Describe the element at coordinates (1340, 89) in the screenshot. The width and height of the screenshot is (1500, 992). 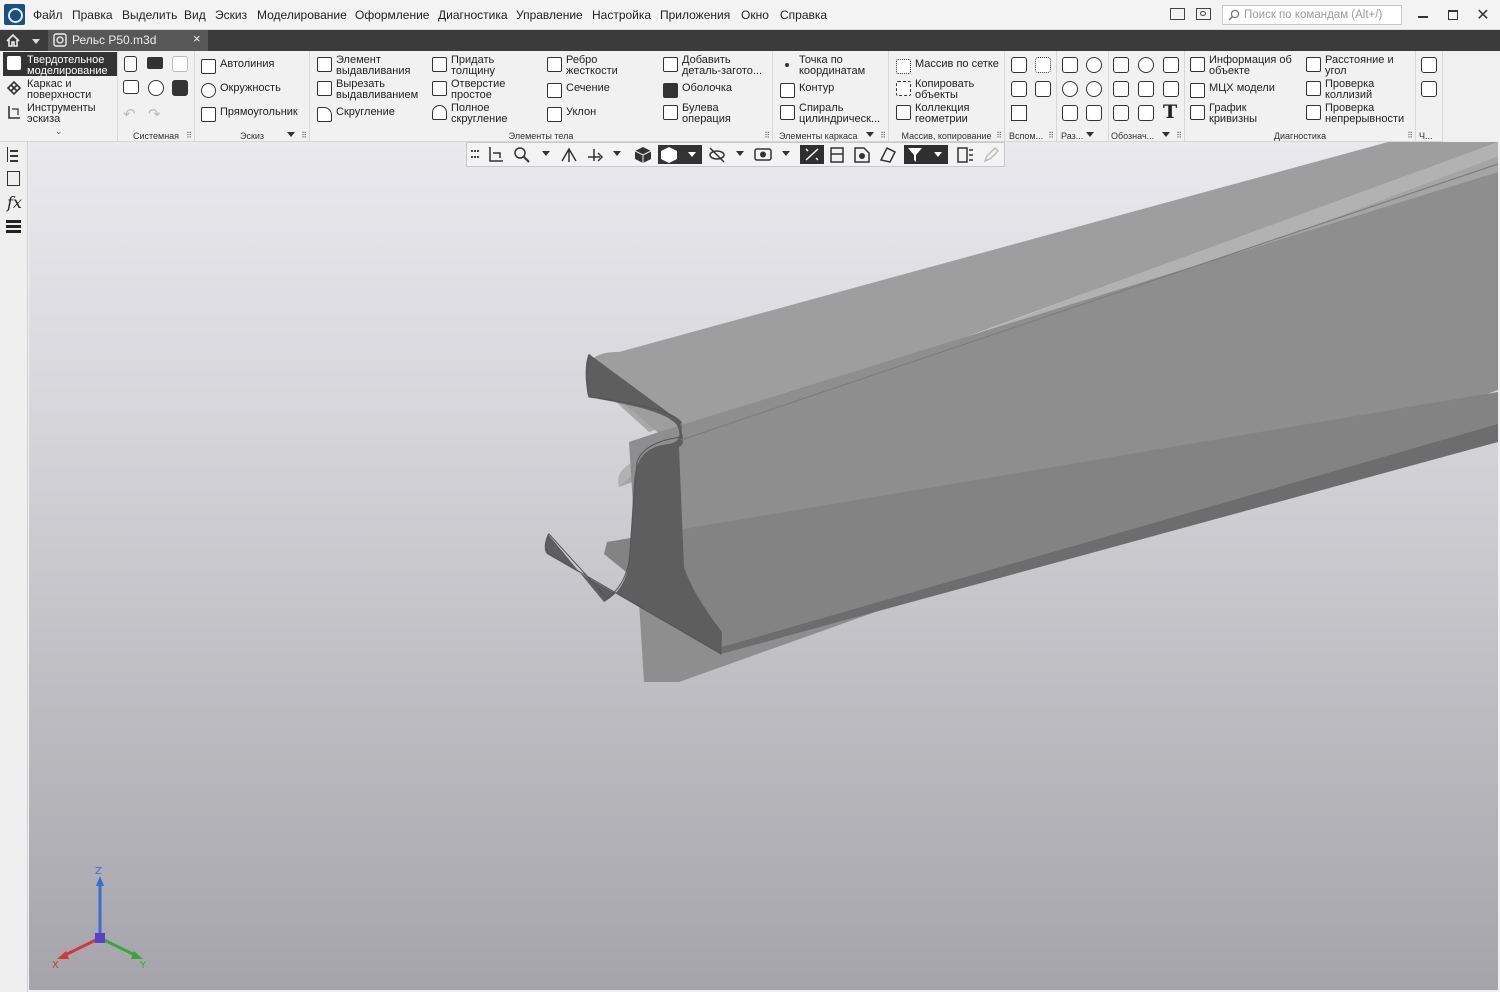
I see `collision-check-button: Проверка коллизий` at that location.